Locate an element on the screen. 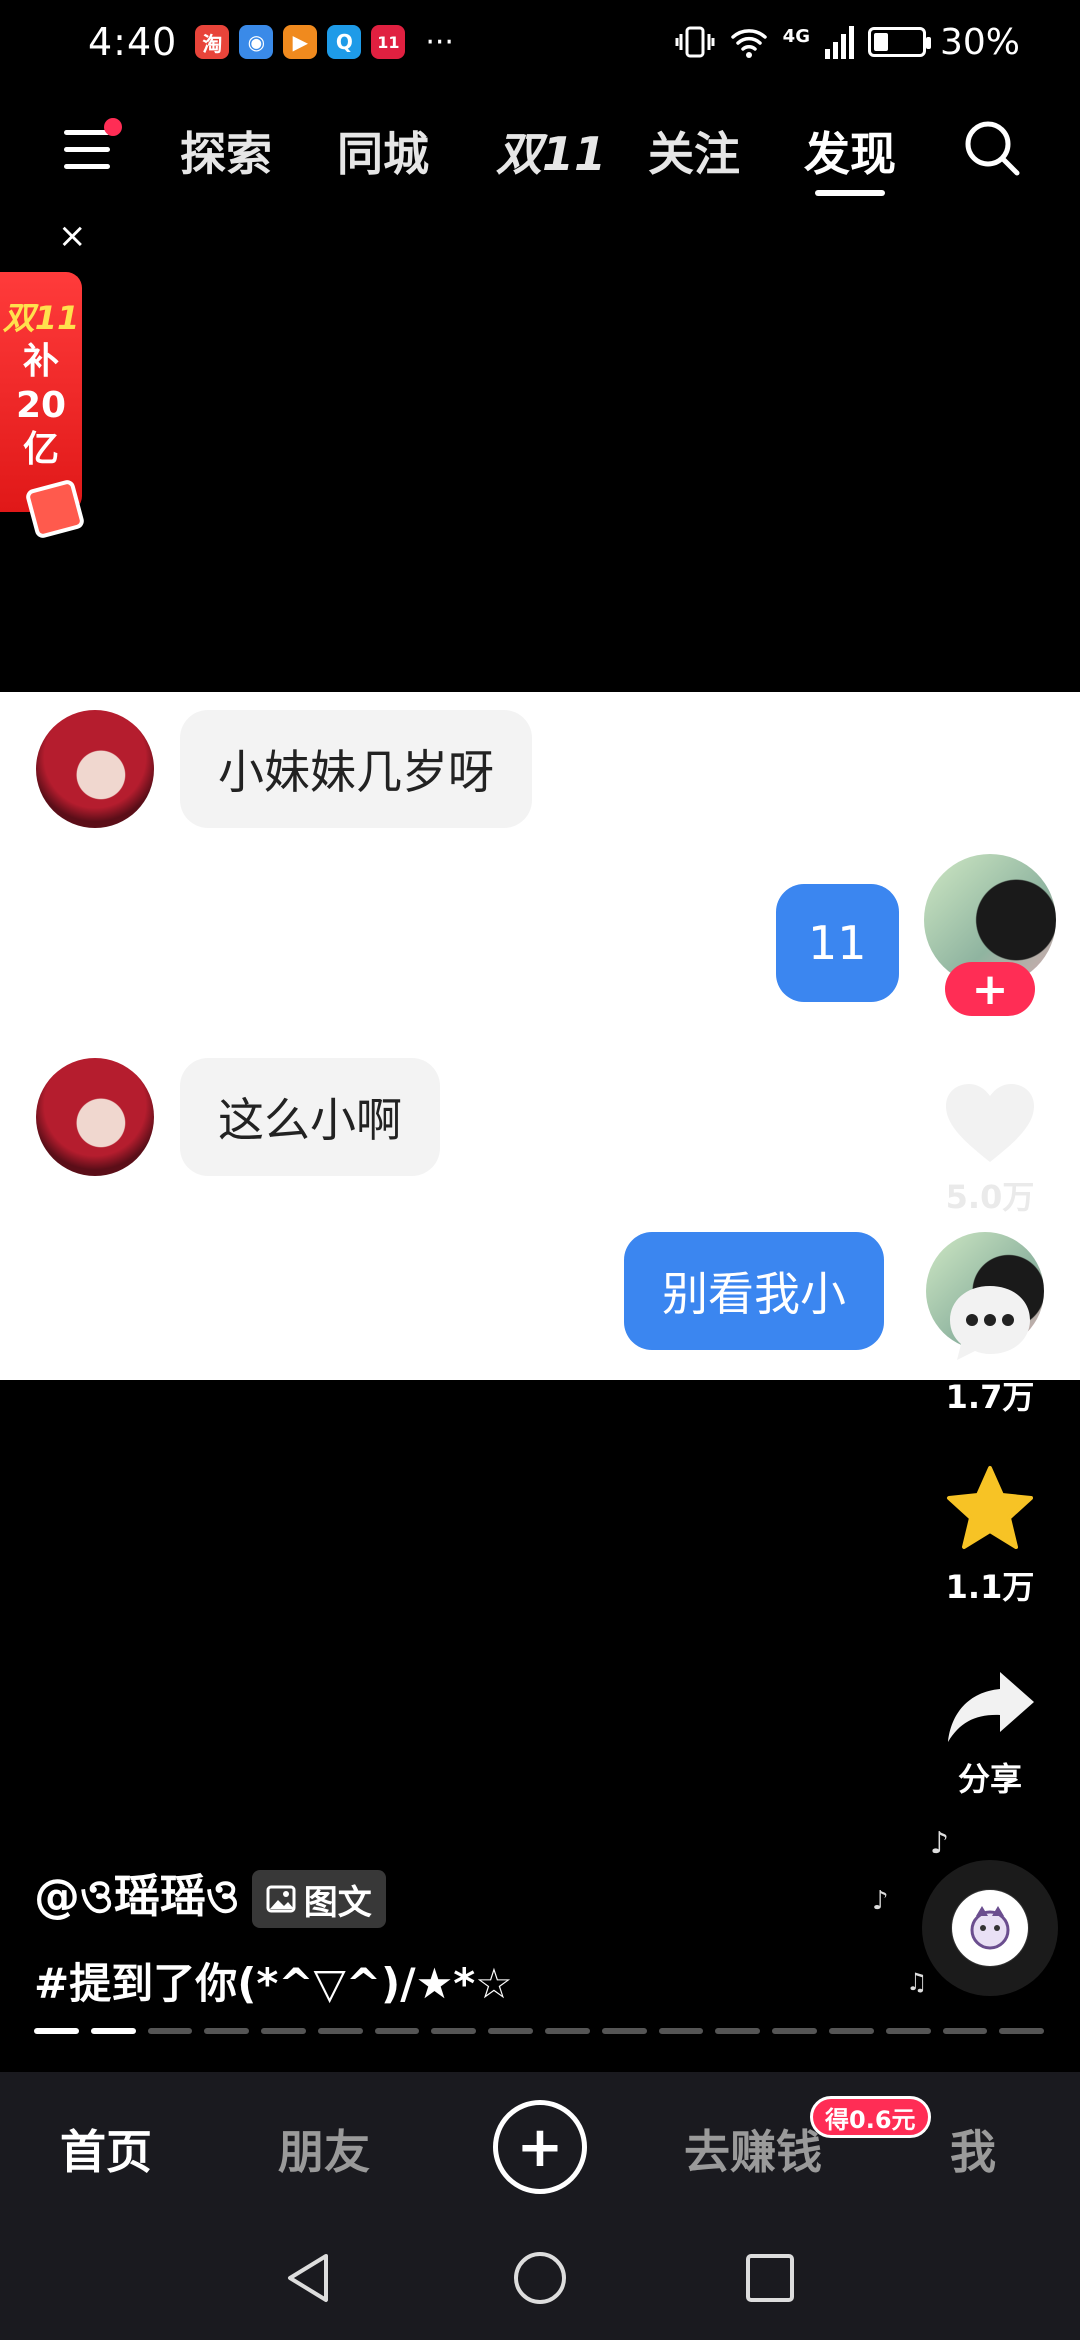  cartoon-cover-icon is located at coordinates (990, 1928).